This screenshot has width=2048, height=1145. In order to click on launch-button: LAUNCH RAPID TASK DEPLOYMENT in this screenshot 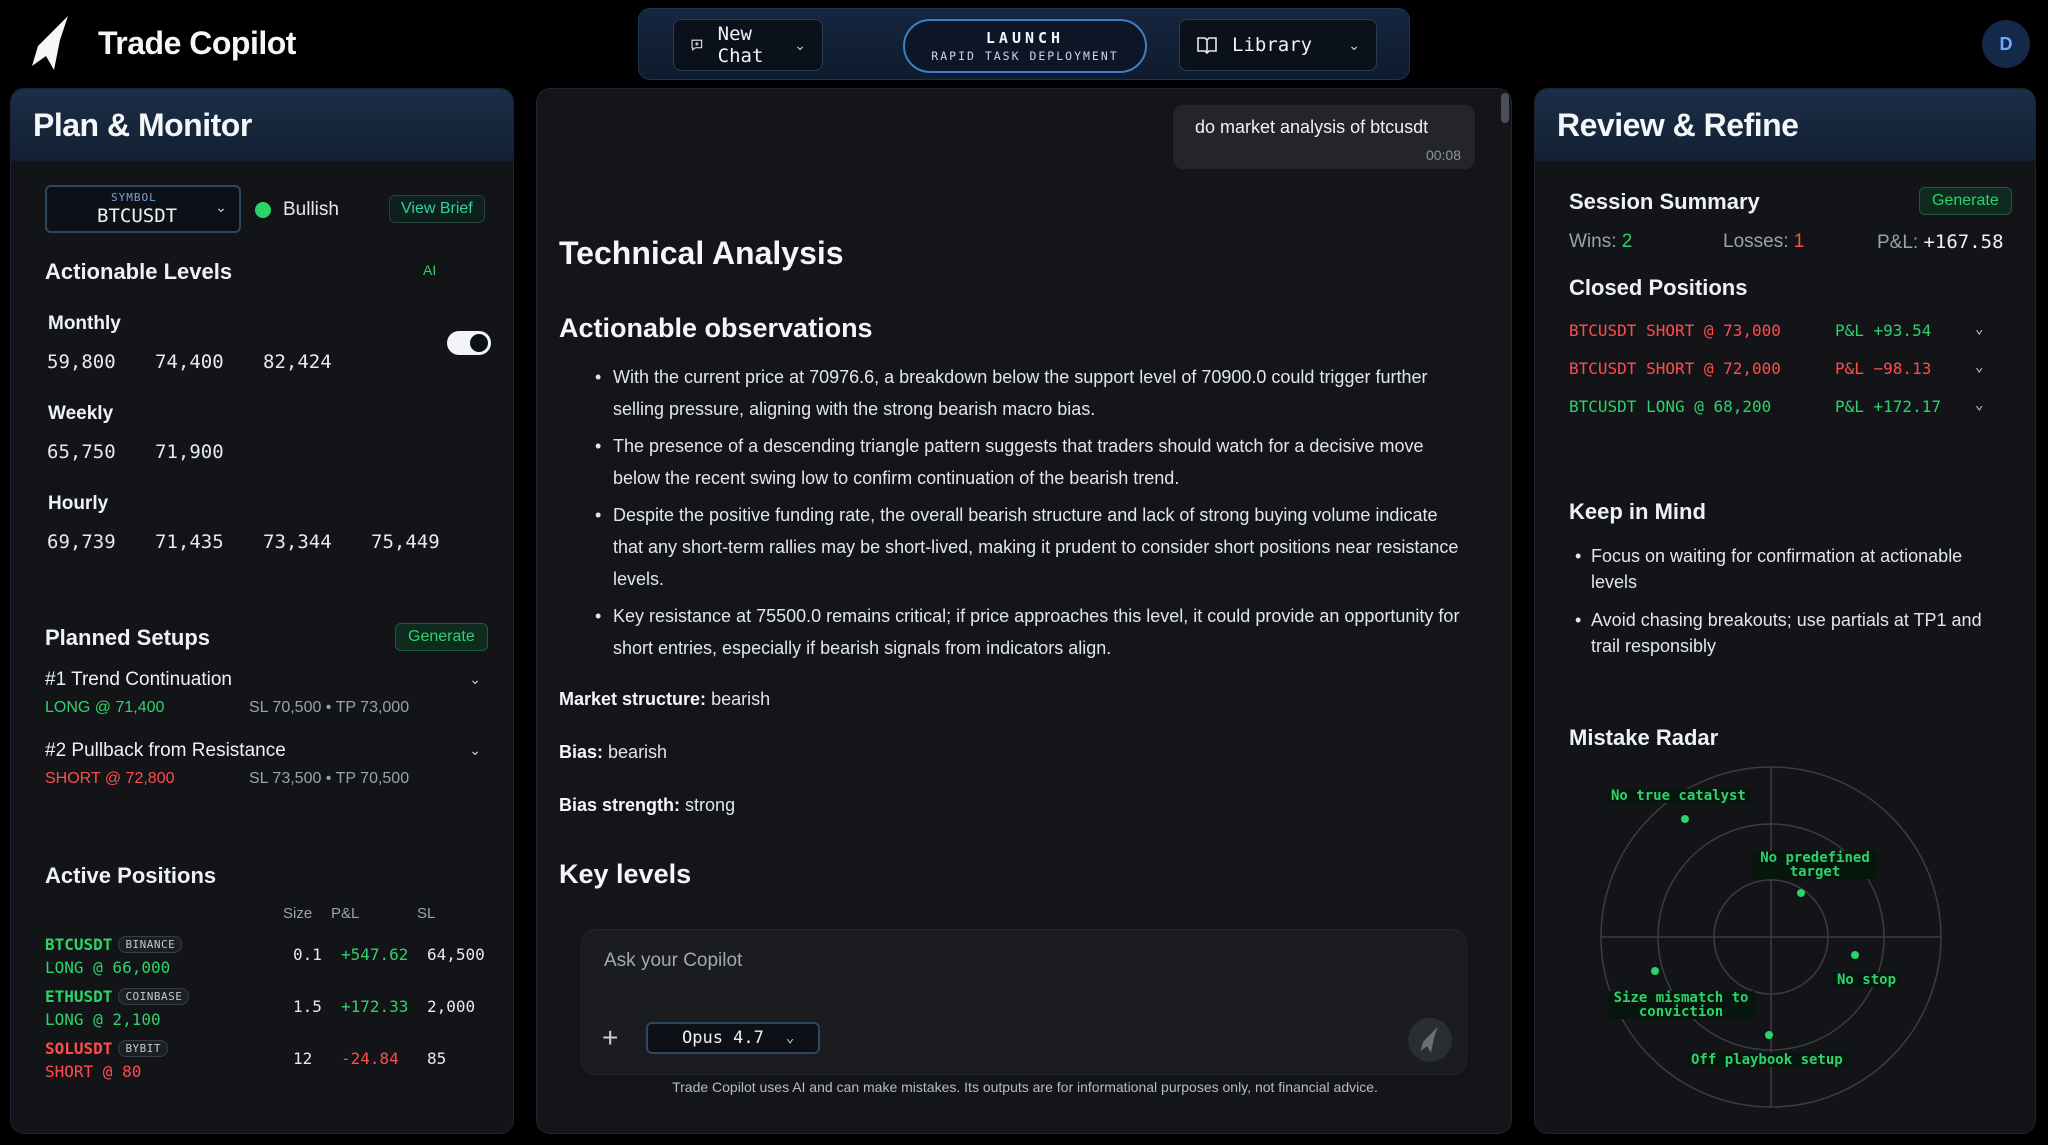, I will do `click(1025, 46)`.